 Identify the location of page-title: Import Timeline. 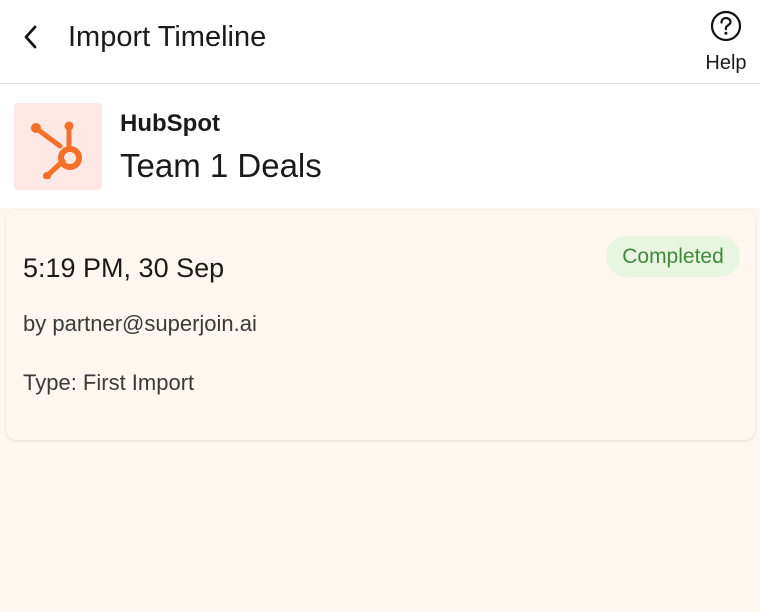
(167, 37).